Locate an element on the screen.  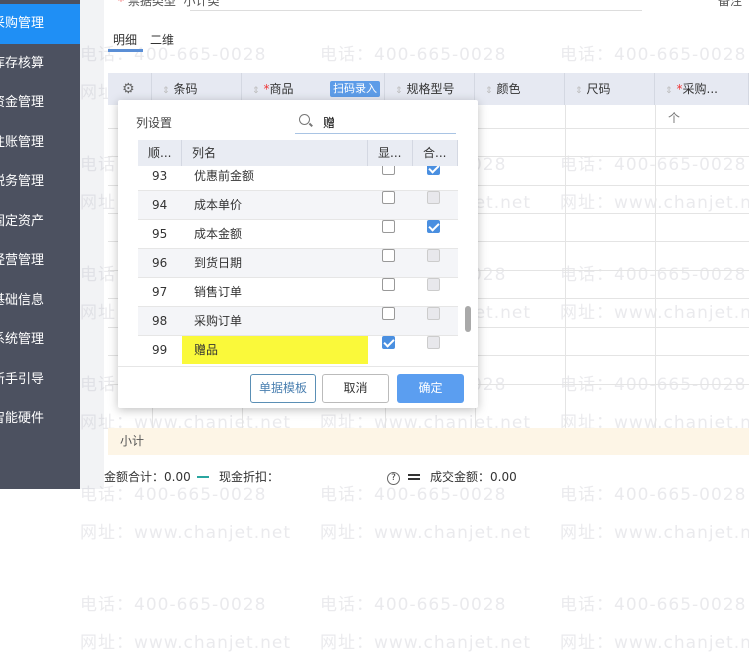
sidebar-item: 往账管理 is located at coordinates (40, 143).